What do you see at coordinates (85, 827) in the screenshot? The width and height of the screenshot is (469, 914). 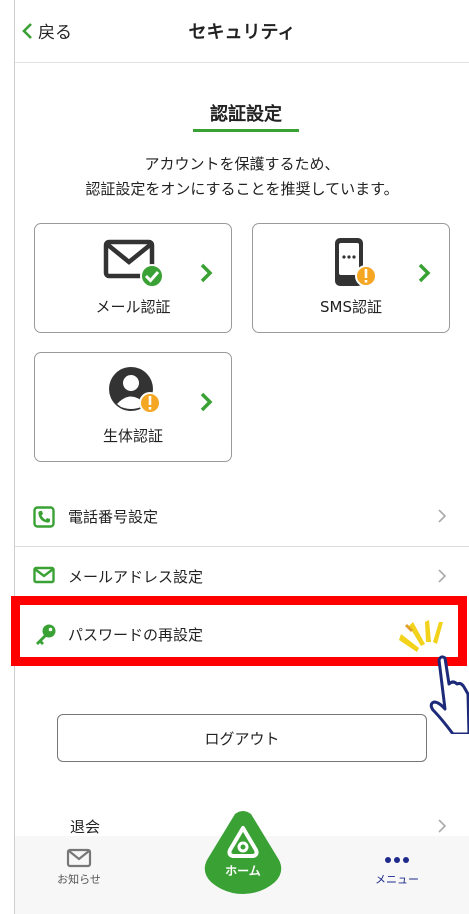 I see `row-label: 退会` at bounding box center [85, 827].